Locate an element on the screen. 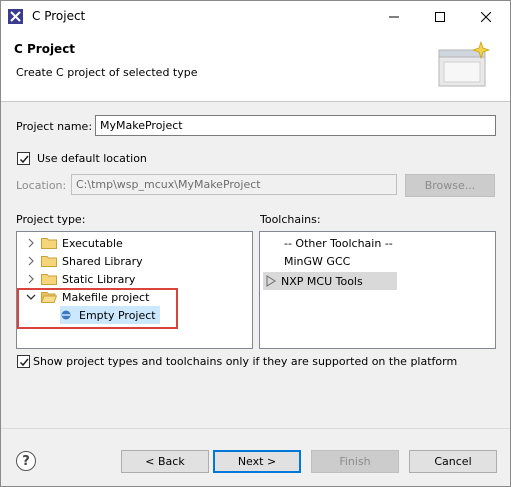 This screenshot has height=487, width=511. toolchain-item-other: -- Other Toolchain -- is located at coordinates (338, 243).